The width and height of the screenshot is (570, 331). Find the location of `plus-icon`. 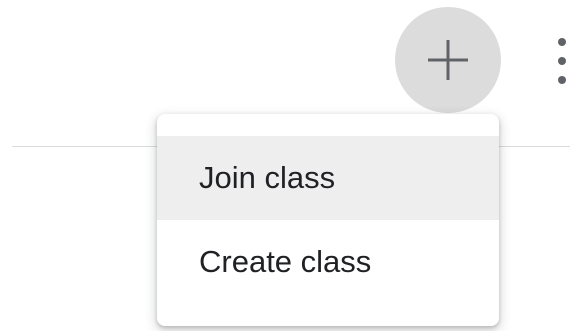

plus-icon is located at coordinates (448, 60).